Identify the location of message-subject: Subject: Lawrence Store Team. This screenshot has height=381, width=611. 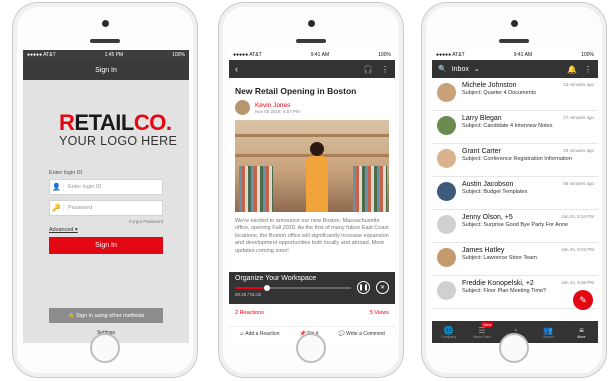
(499, 258).